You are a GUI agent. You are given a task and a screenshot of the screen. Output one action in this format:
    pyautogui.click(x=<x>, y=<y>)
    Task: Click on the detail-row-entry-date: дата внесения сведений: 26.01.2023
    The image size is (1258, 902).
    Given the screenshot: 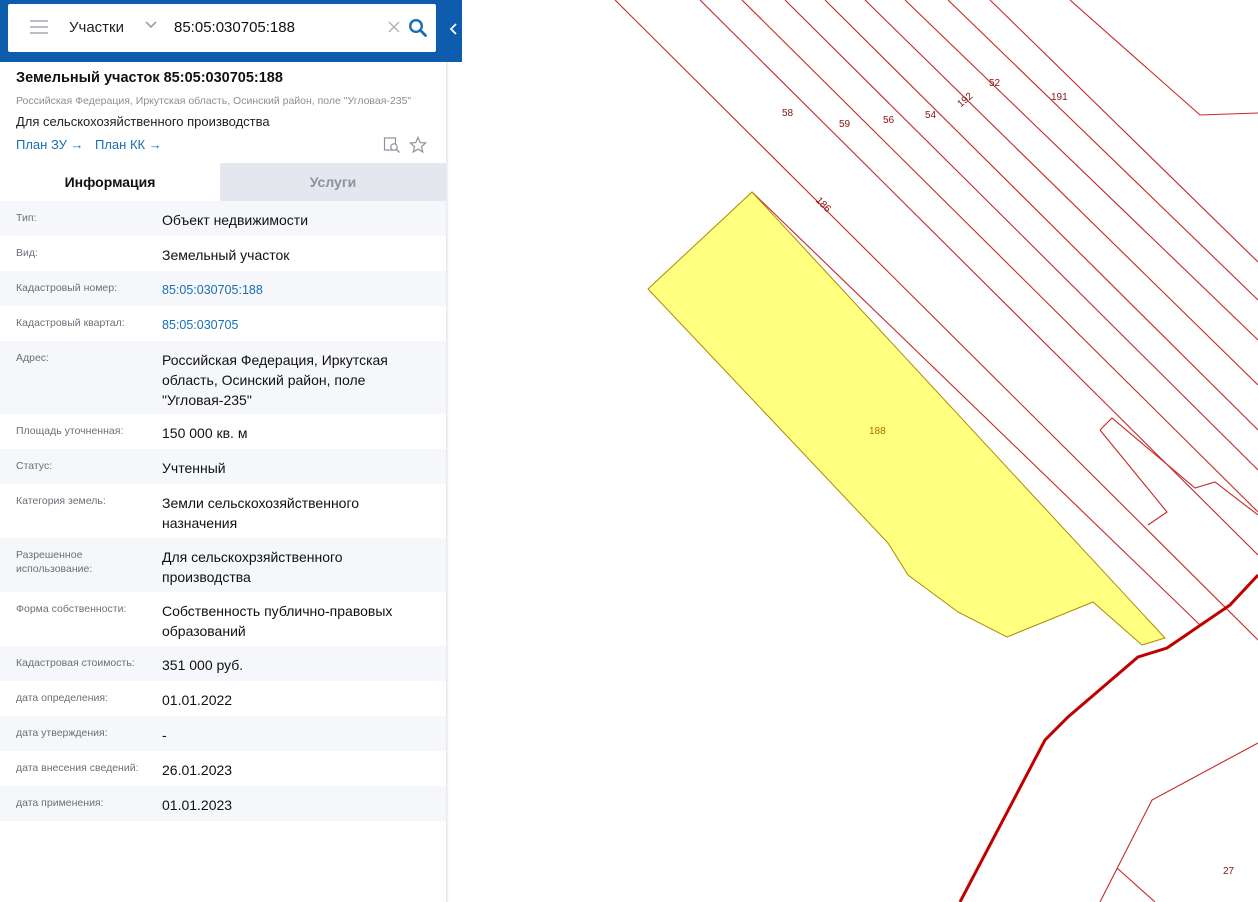 What is the action you would take?
    pyautogui.click(x=223, y=768)
    